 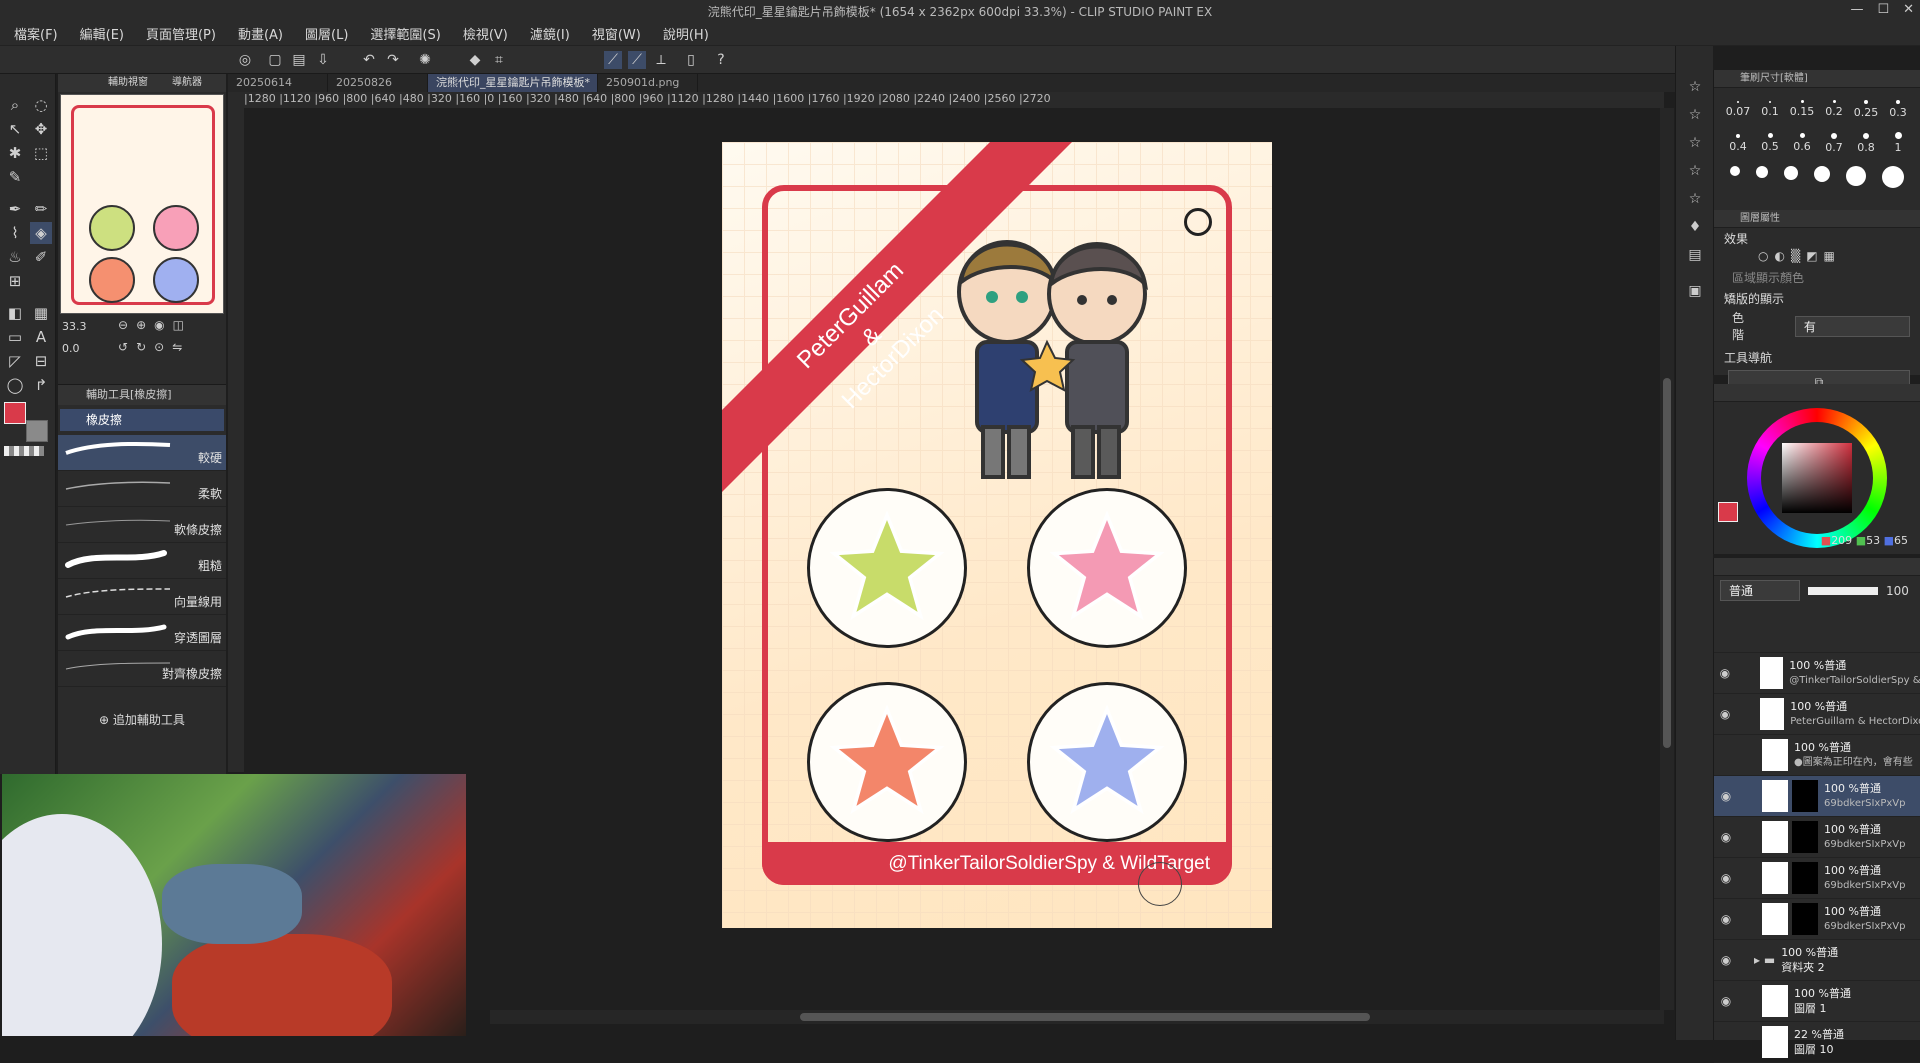 I want to click on layer-row: ◉ 100 %普通 @TinkerTailorSoldierSpy & W, so click(x=1817, y=673).